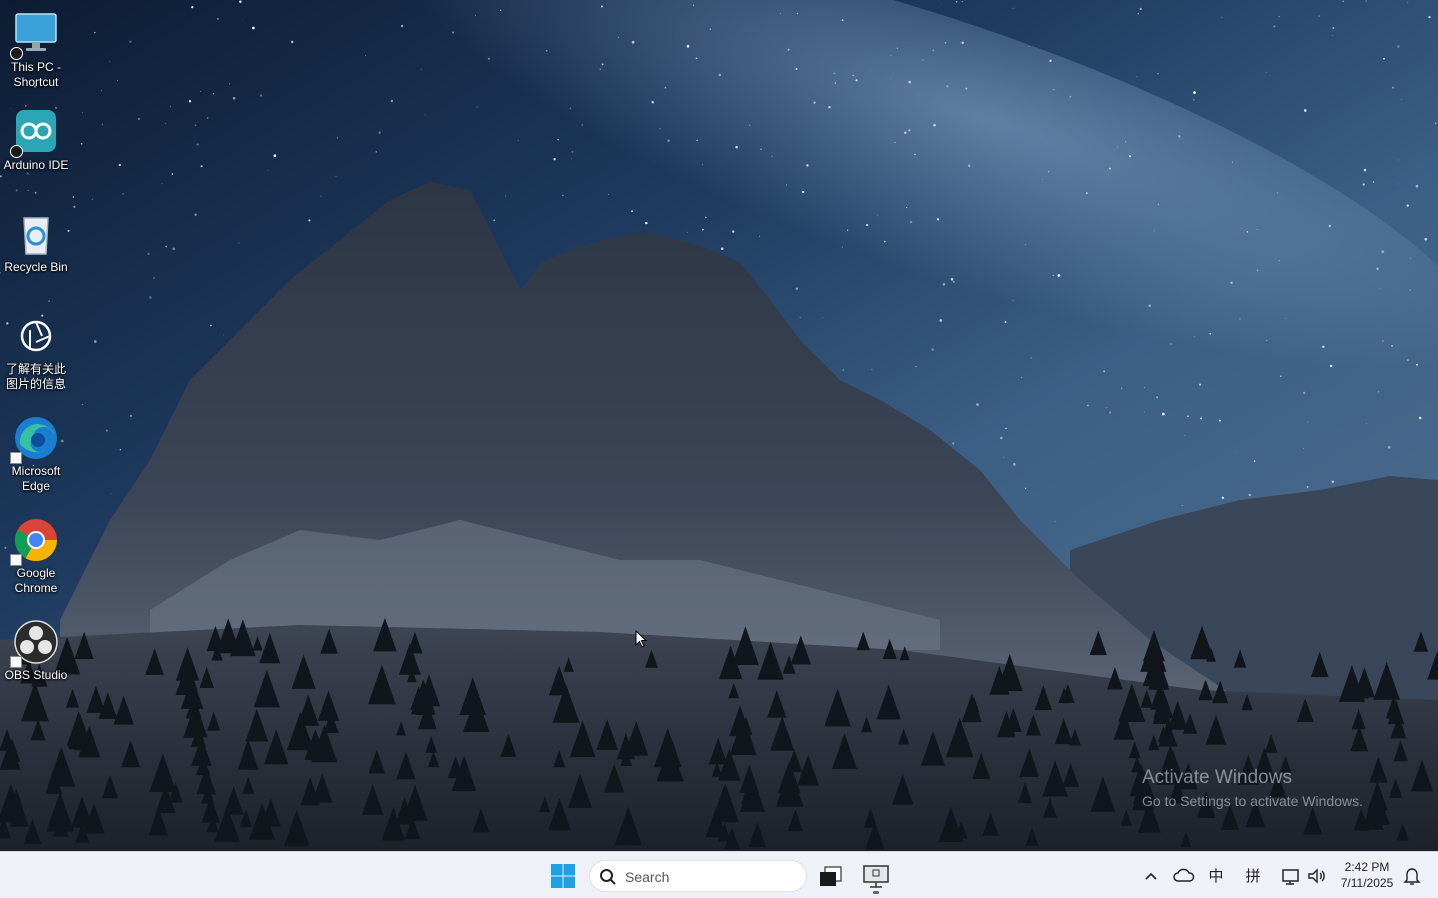 This screenshot has height=898, width=1438. Describe the element at coordinates (36, 675) in the screenshot. I see `desktop-icon-label: OBS Studio` at that location.